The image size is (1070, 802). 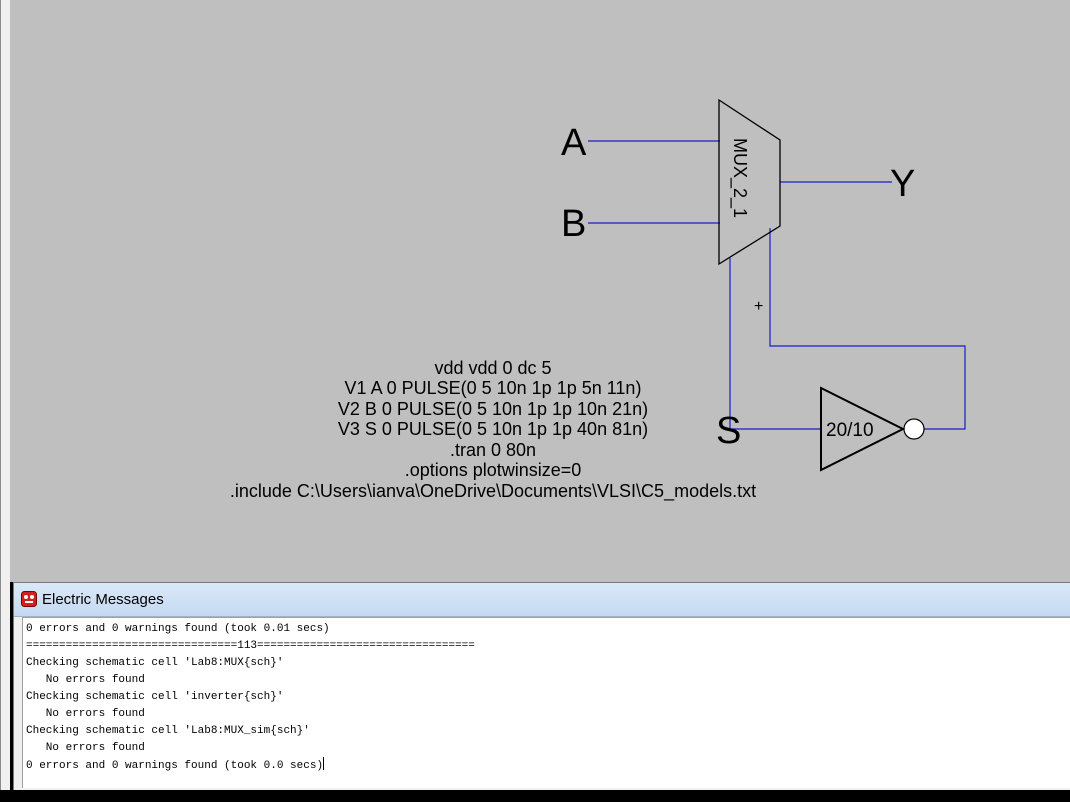 What do you see at coordinates (155, 663) in the screenshot?
I see `message-line: Checking schematic cell 'Lab8:MUX{sch}'` at bounding box center [155, 663].